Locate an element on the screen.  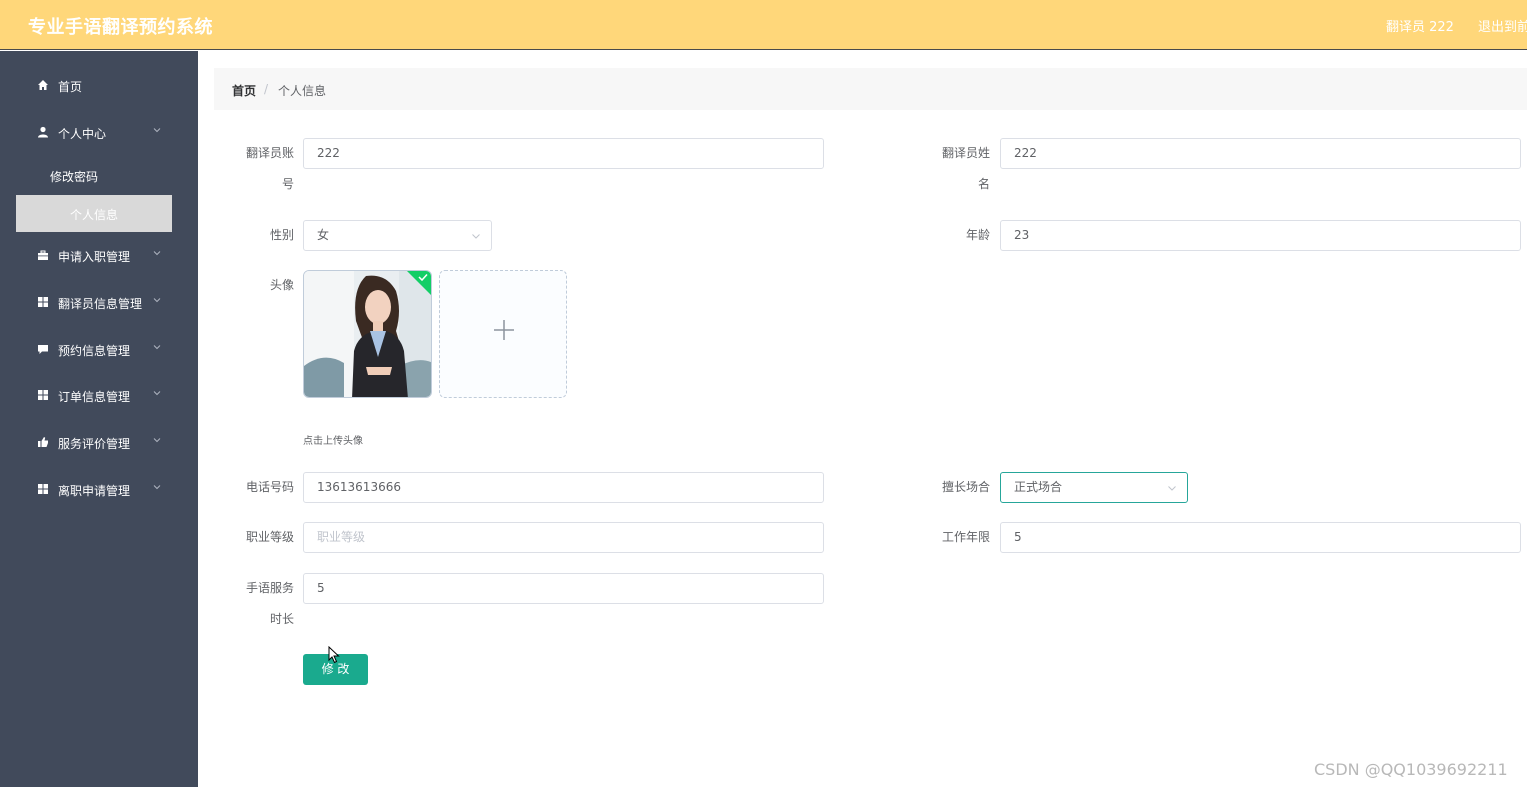
sidebar-item-resignation: 离职申请管理 is located at coordinates (99, 490).